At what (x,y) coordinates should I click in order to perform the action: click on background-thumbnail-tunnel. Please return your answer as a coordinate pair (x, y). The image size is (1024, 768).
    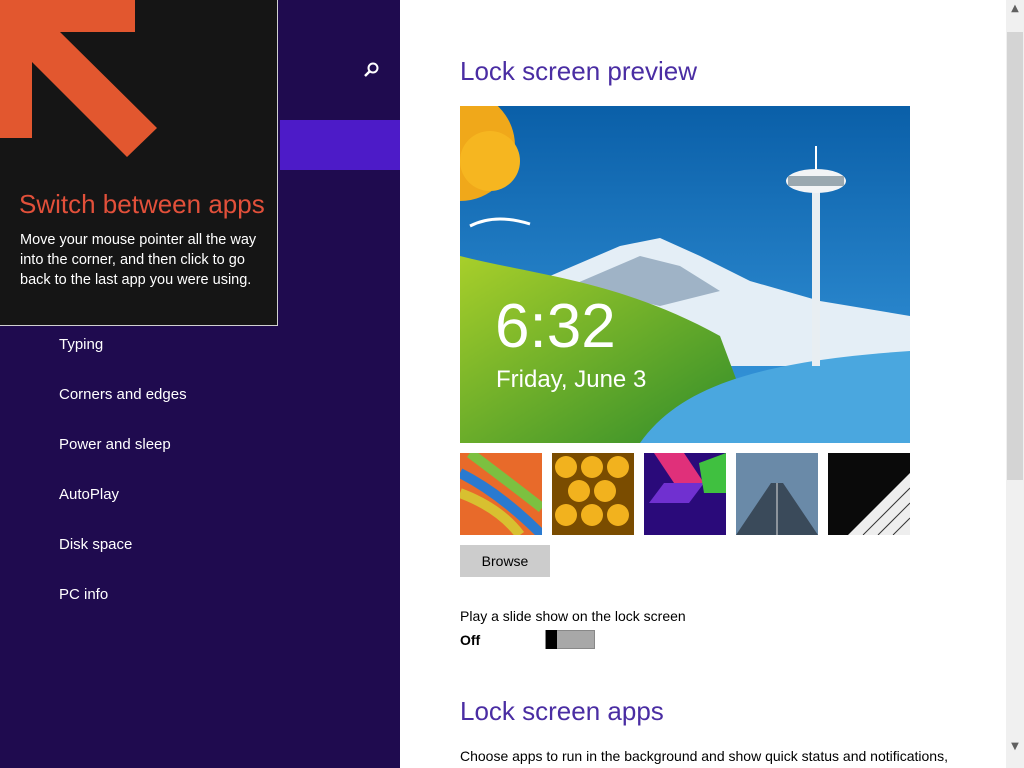
    Looking at the image, I should click on (777, 494).